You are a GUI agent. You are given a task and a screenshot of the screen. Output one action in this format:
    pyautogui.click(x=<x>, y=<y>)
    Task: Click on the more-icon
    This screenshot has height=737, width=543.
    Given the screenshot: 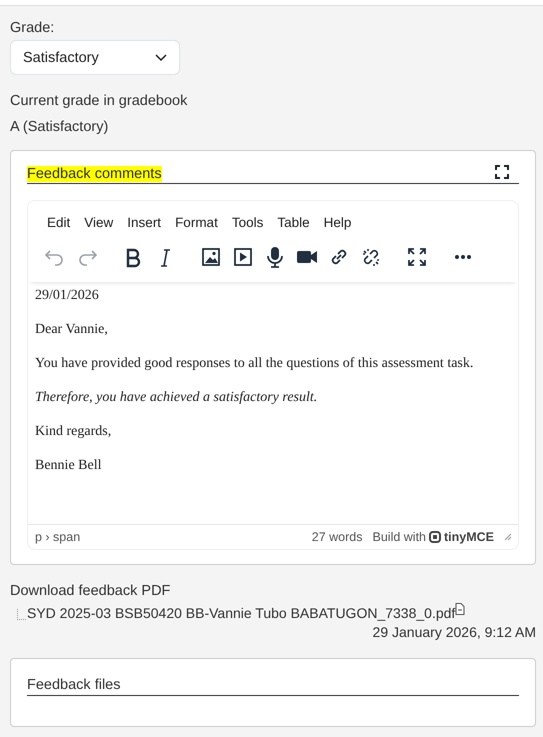 What is the action you would take?
    pyautogui.click(x=463, y=257)
    